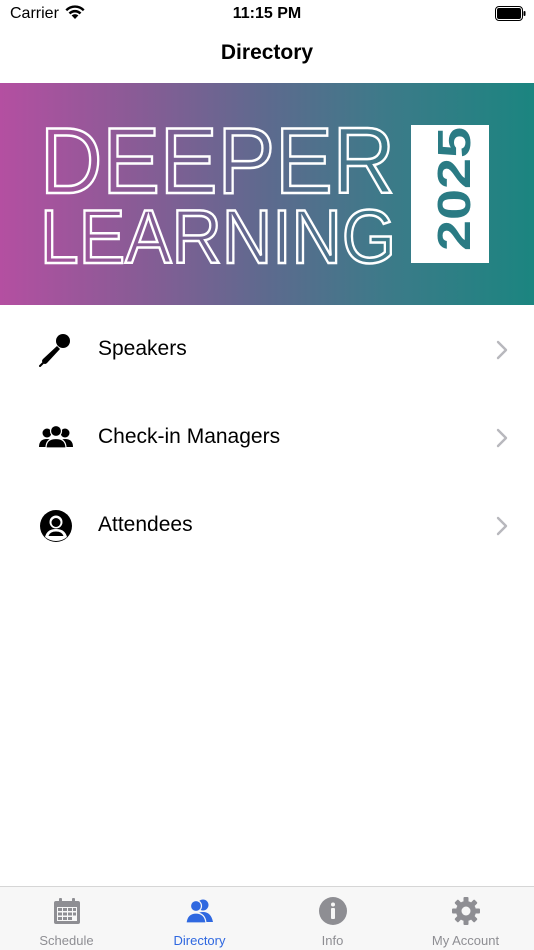 The width and height of the screenshot is (534, 950). Describe the element at coordinates (267, 52) in the screenshot. I see `page-title: Directory` at that location.